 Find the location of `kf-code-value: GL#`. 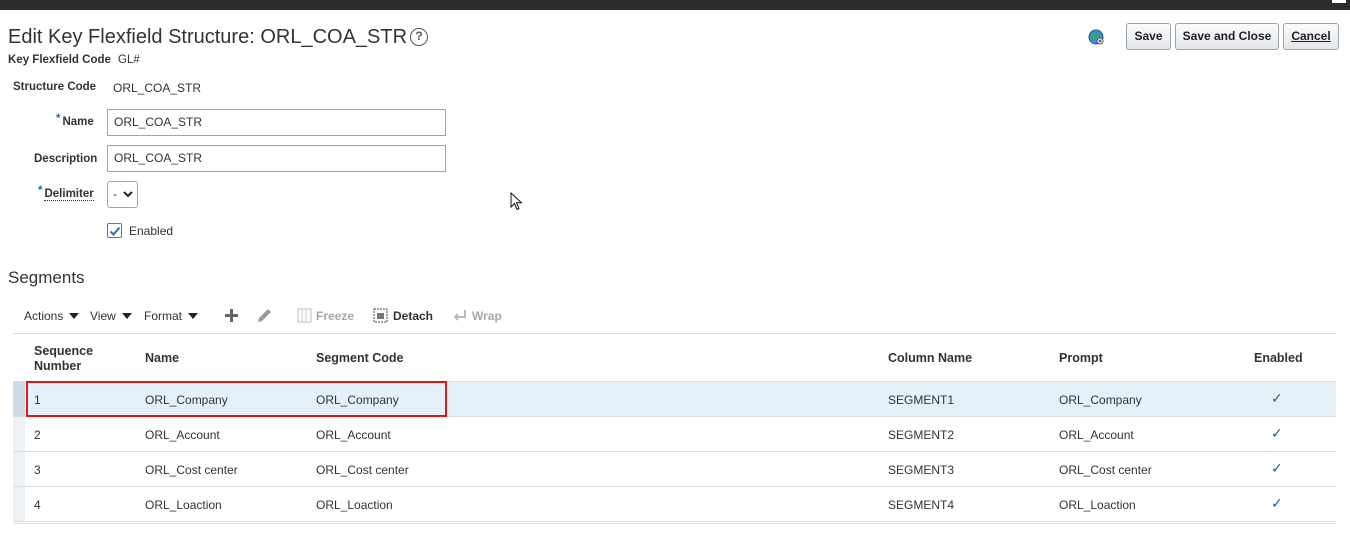

kf-code-value: GL# is located at coordinates (129, 60).